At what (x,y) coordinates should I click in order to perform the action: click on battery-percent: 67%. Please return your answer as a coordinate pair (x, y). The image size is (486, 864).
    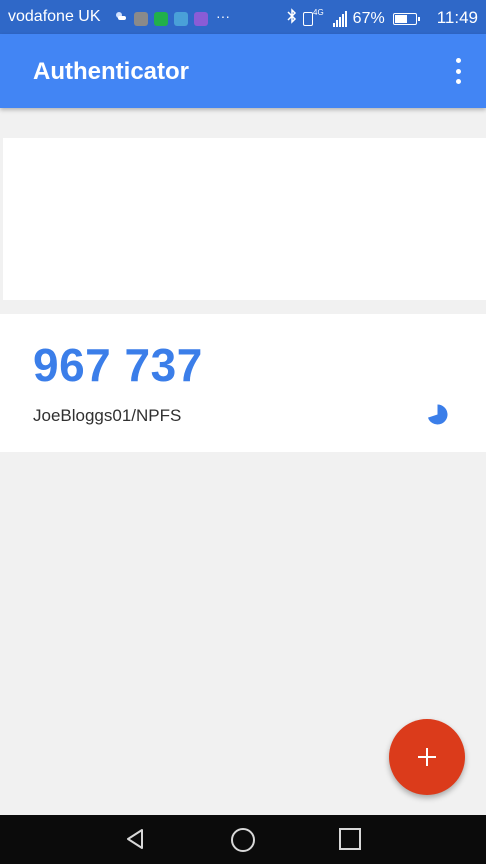
    Looking at the image, I should click on (368, 18).